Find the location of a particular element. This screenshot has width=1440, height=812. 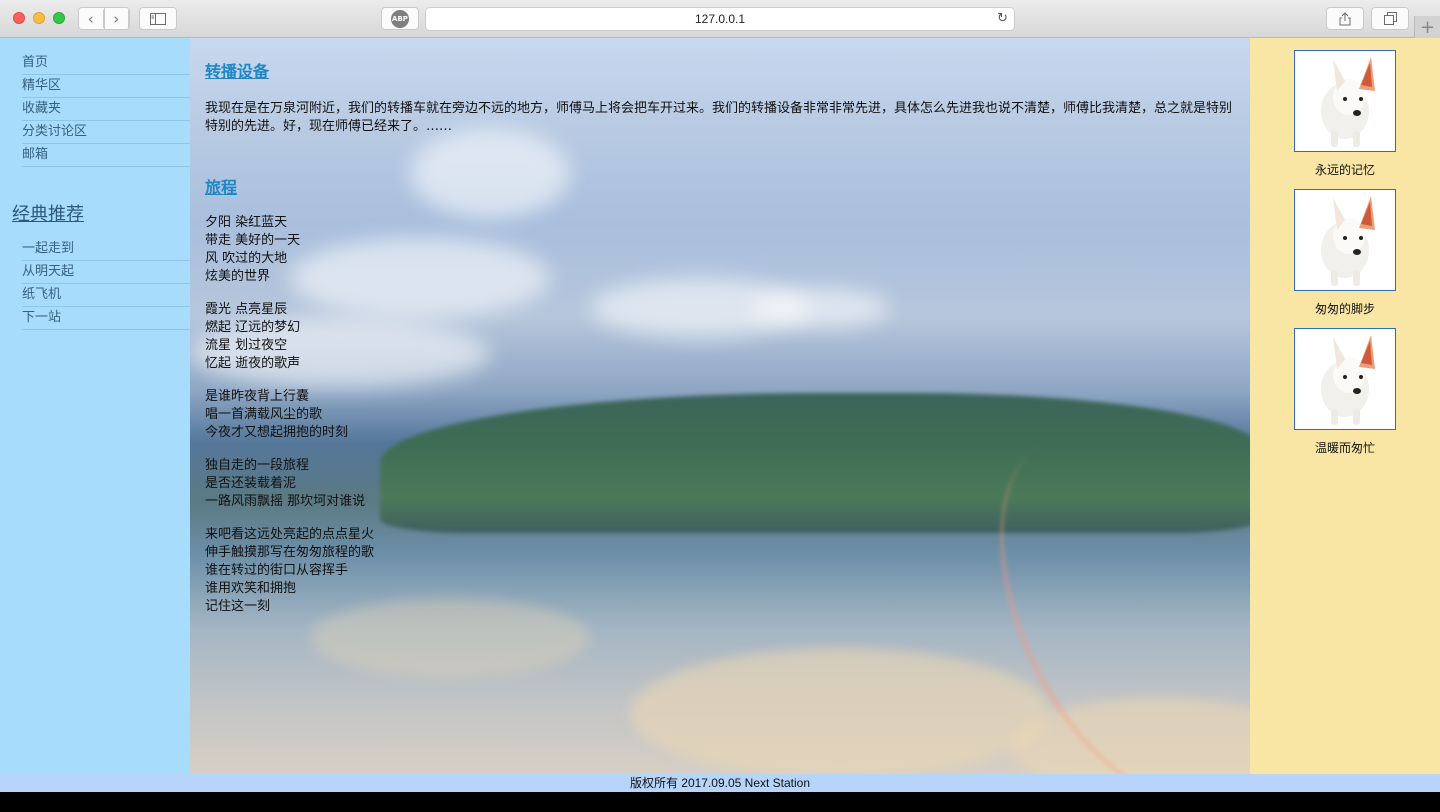

poem-line: 伸手触摸那写在匆匆旅程的歌 is located at coordinates (290, 552).